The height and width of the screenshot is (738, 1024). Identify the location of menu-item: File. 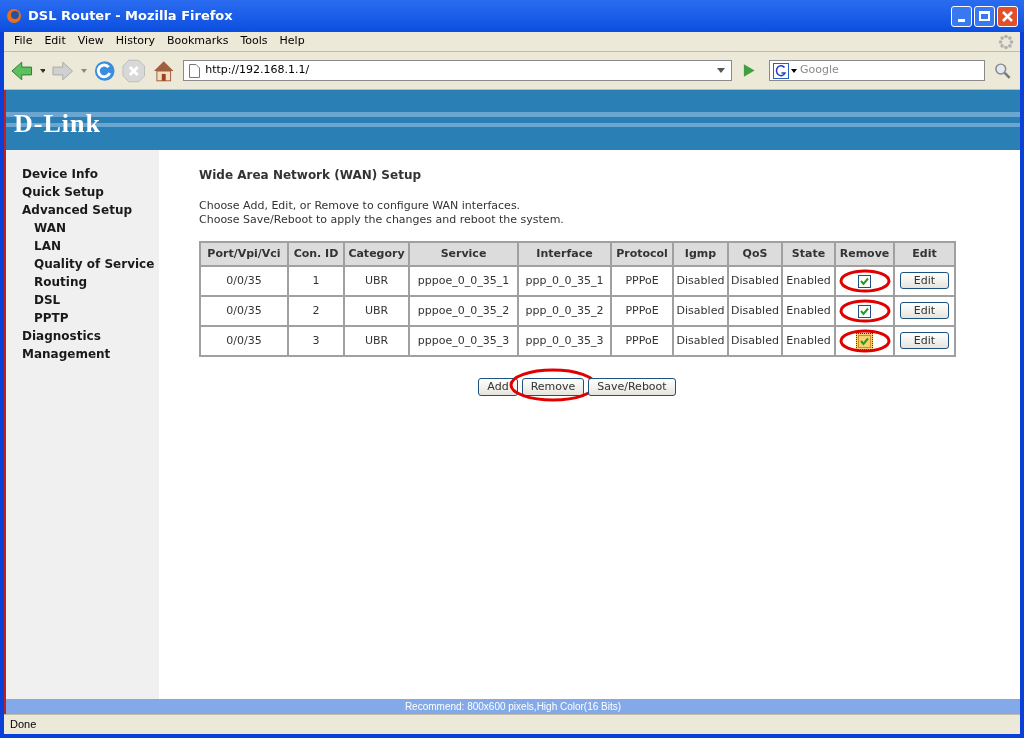
(23, 41).